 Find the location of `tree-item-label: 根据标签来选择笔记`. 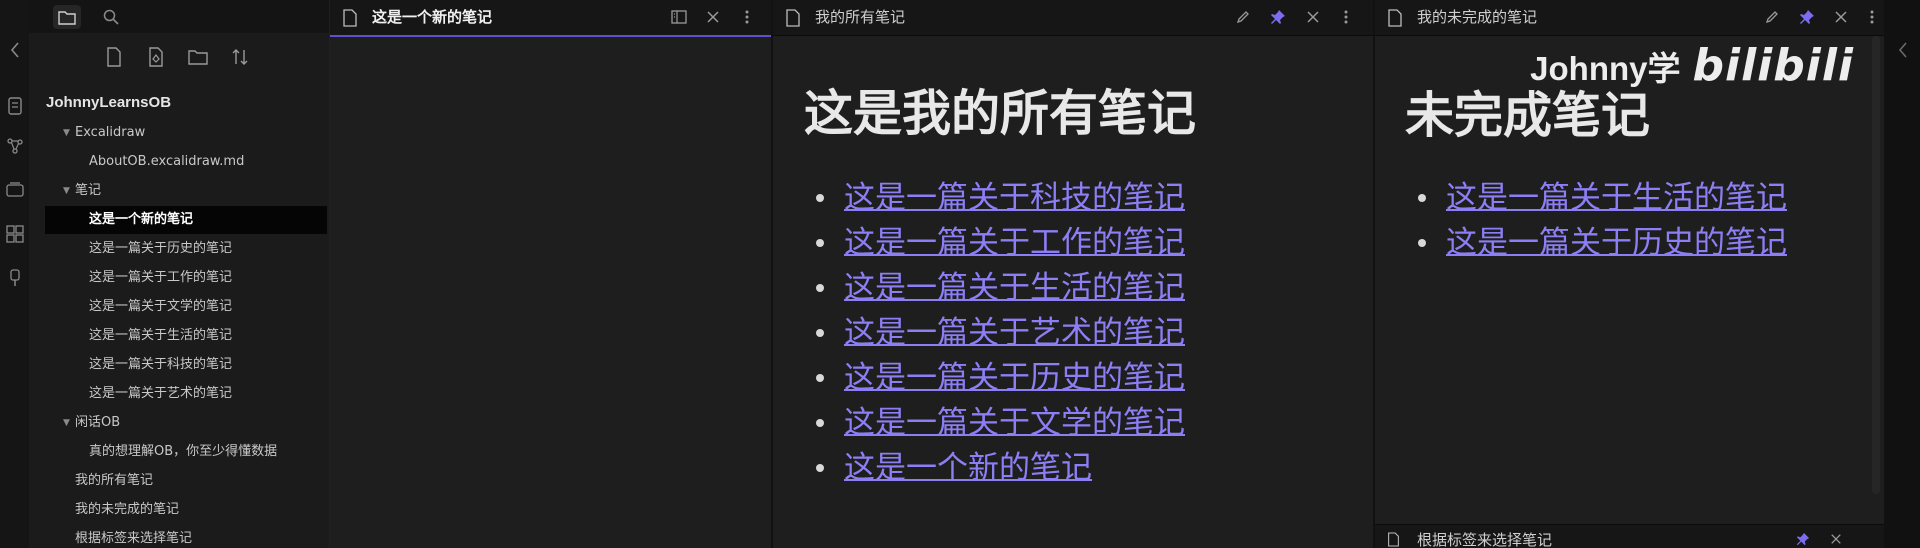

tree-item-label: 根据标签来选择笔记 is located at coordinates (134, 538).